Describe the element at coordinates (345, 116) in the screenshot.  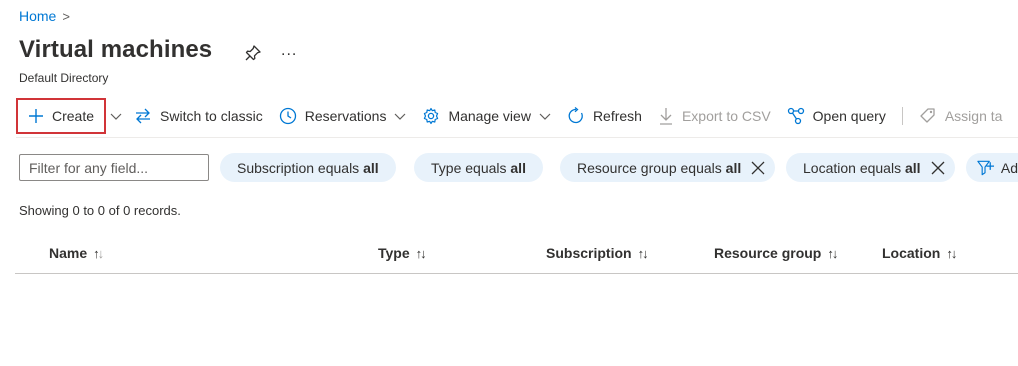
I see `reservations-label: Reservations` at that location.